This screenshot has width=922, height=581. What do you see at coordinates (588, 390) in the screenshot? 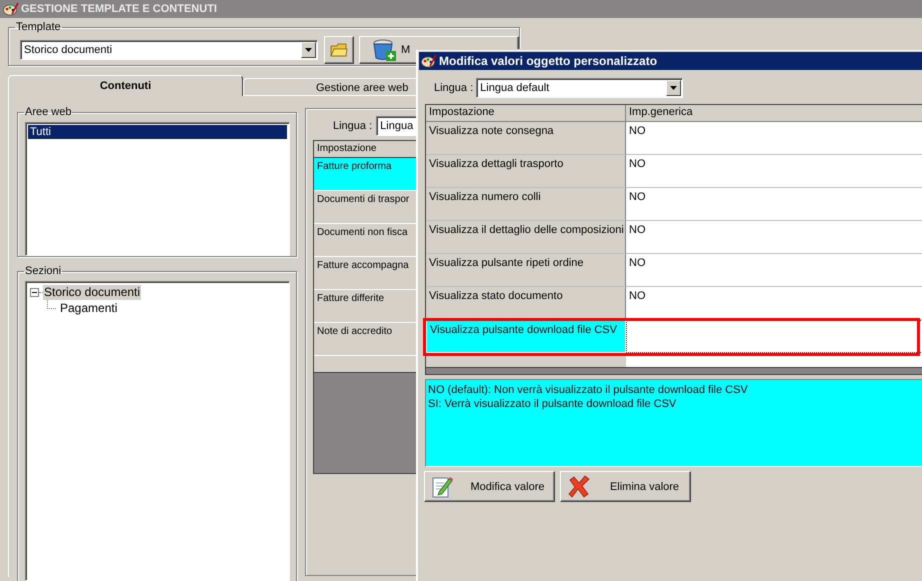
I see `description-line: NO (default): Non verrà visualizzato il pulsante download file CSV` at bounding box center [588, 390].